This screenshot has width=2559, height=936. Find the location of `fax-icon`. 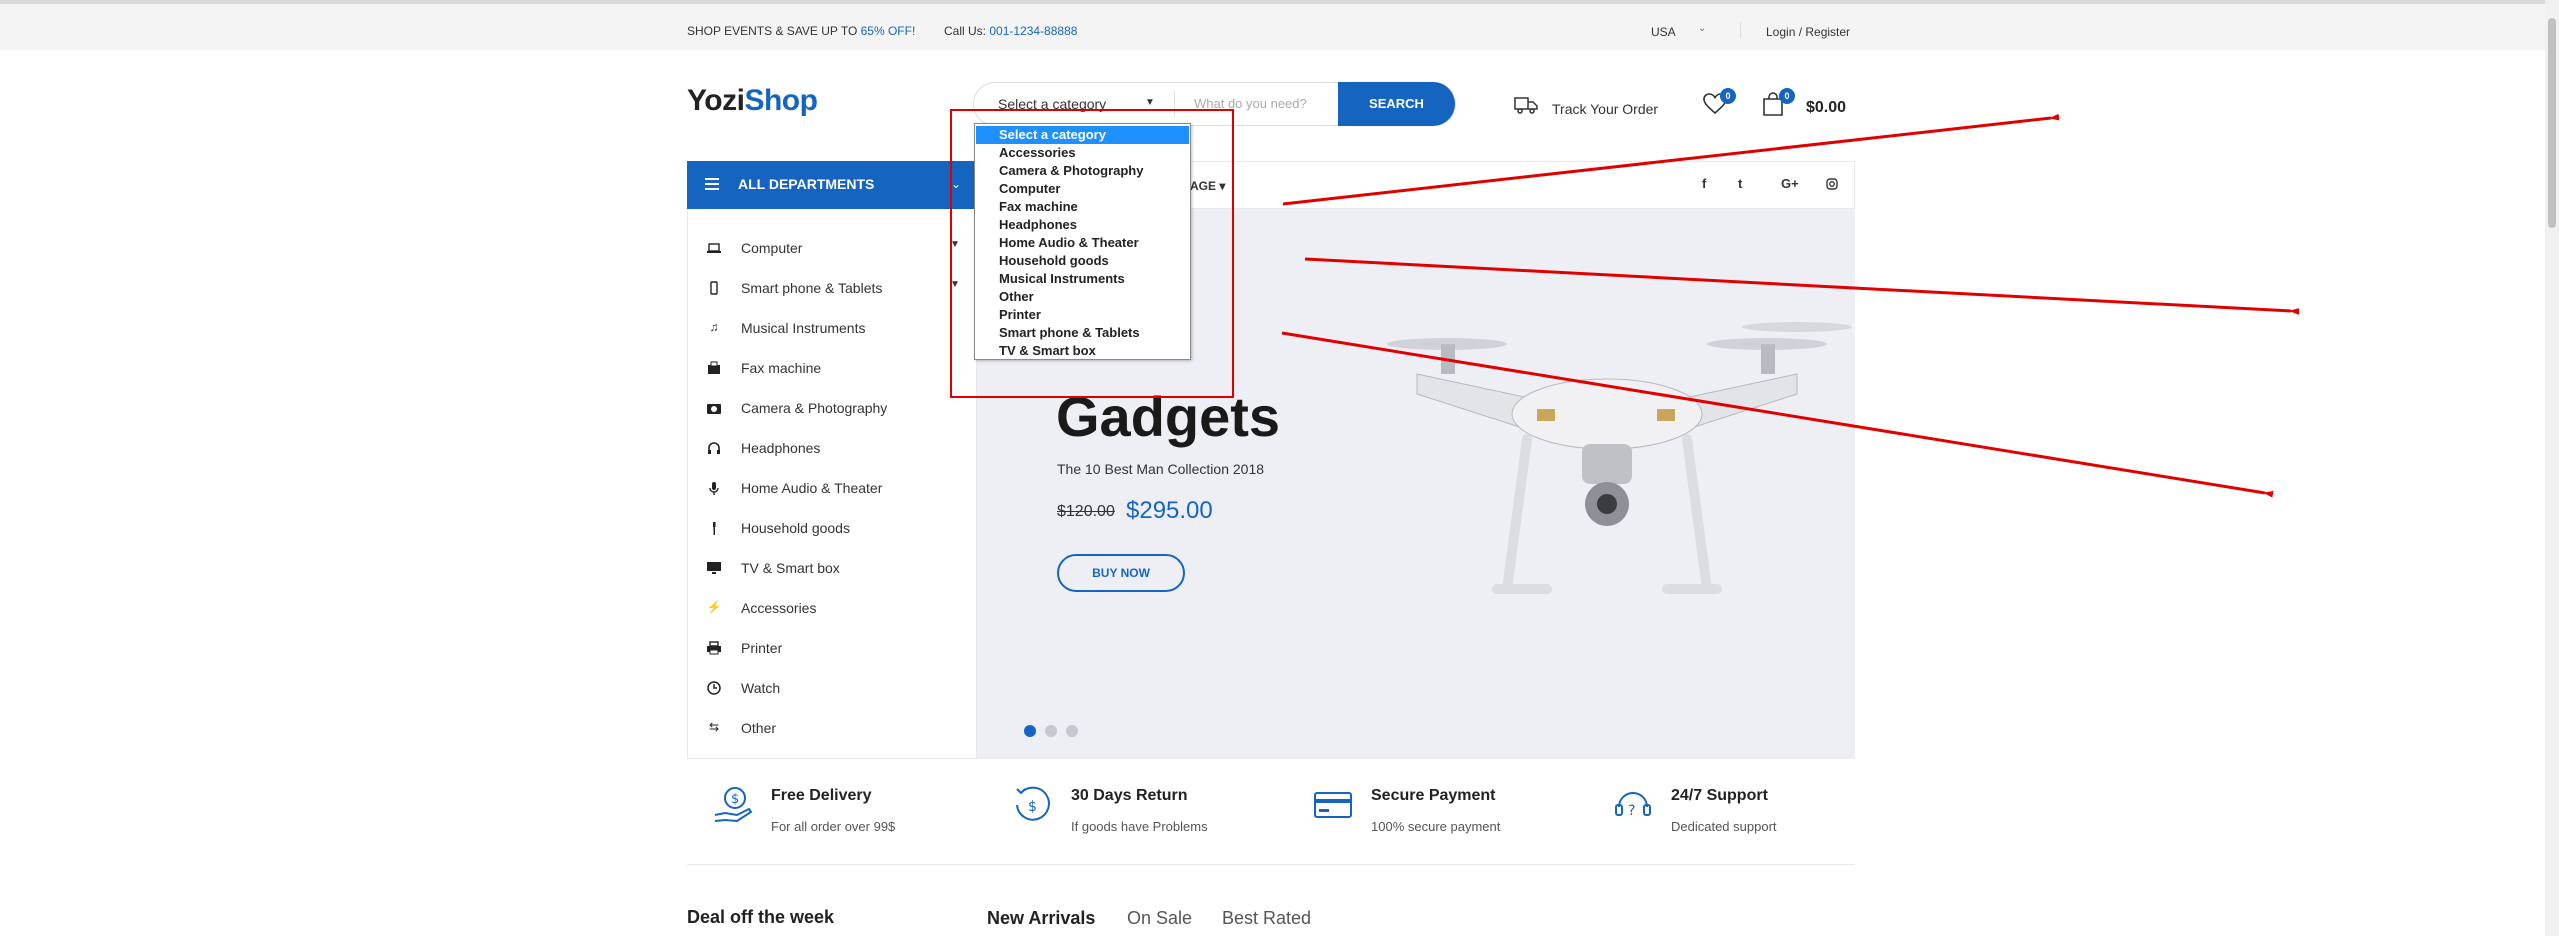

fax-icon is located at coordinates (714, 367).